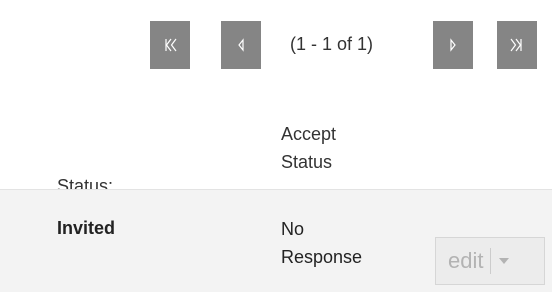 This screenshot has width=552, height=292. What do you see at coordinates (86, 228) in the screenshot?
I see `cell-status: Invited` at bounding box center [86, 228].